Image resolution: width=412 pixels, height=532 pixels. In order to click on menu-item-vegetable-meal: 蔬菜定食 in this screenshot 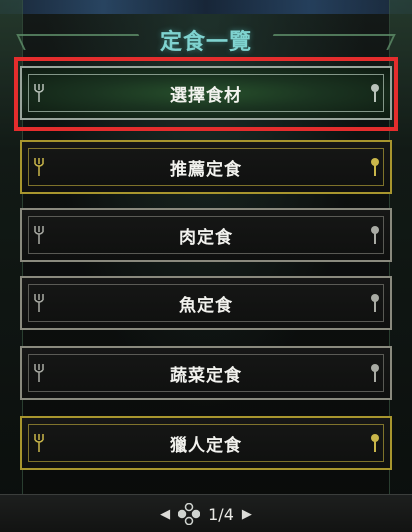, I will do `click(206, 373)`.